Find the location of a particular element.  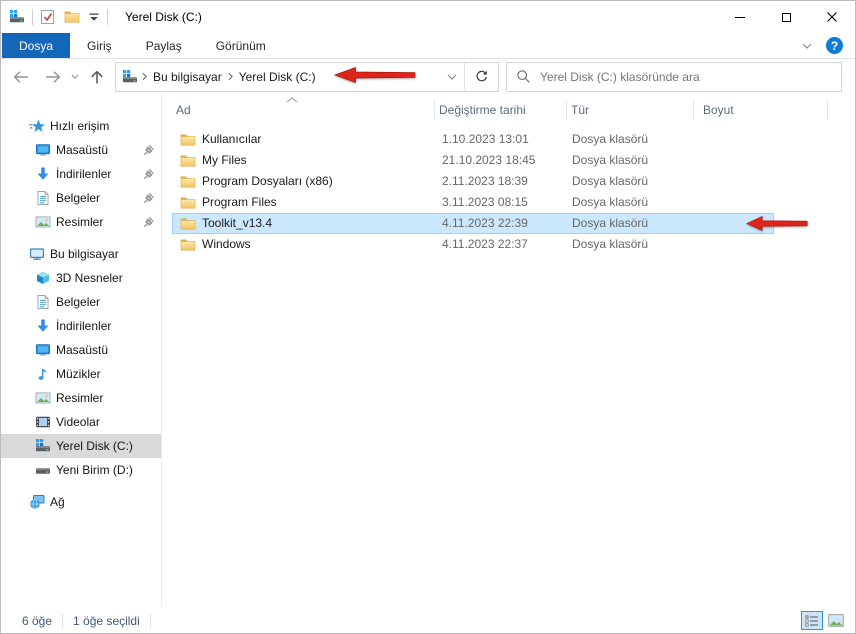

column-header-date: Değiştirme tarihi is located at coordinates (482, 110).